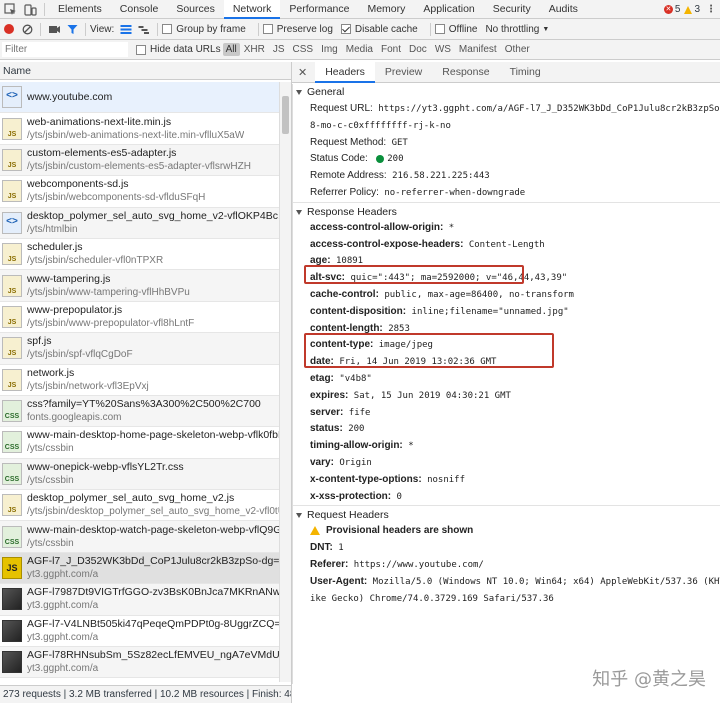  What do you see at coordinates (455, 29) in the screenshot?
I see `offline-checkbox: Offline` at bounding box center [455, 29].